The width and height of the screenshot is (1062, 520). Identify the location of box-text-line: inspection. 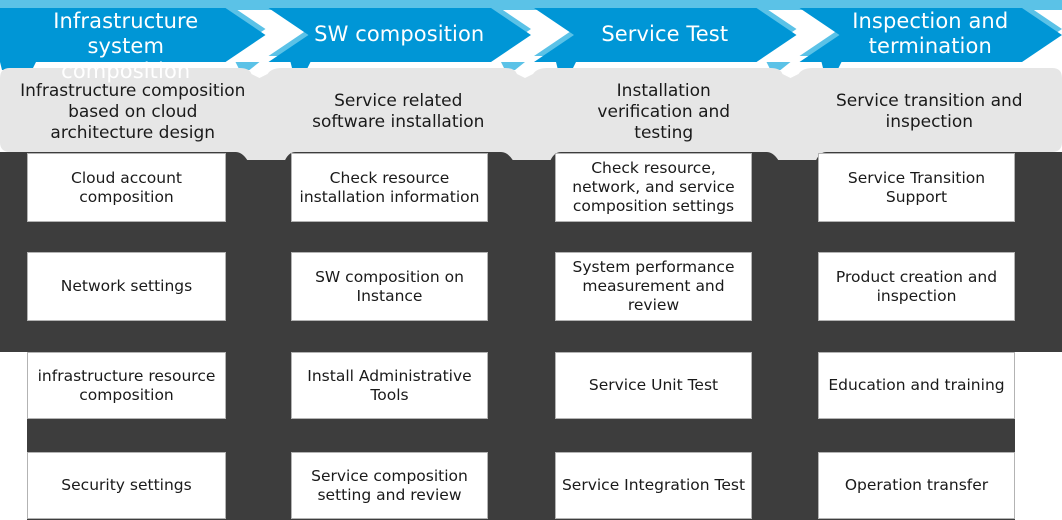
(916, 295).